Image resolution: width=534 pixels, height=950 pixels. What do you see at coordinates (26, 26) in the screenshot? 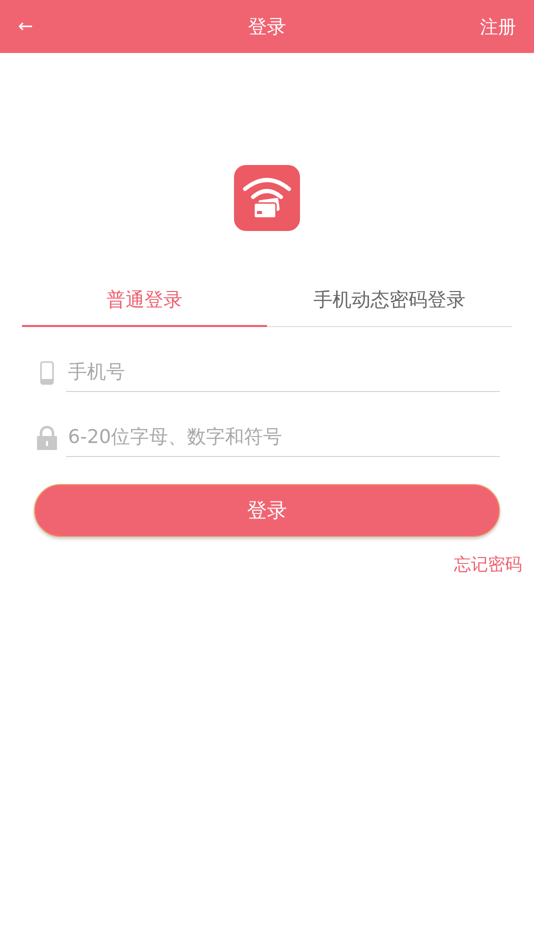
I see `back-button: ←` at bounding box center [26, 26].